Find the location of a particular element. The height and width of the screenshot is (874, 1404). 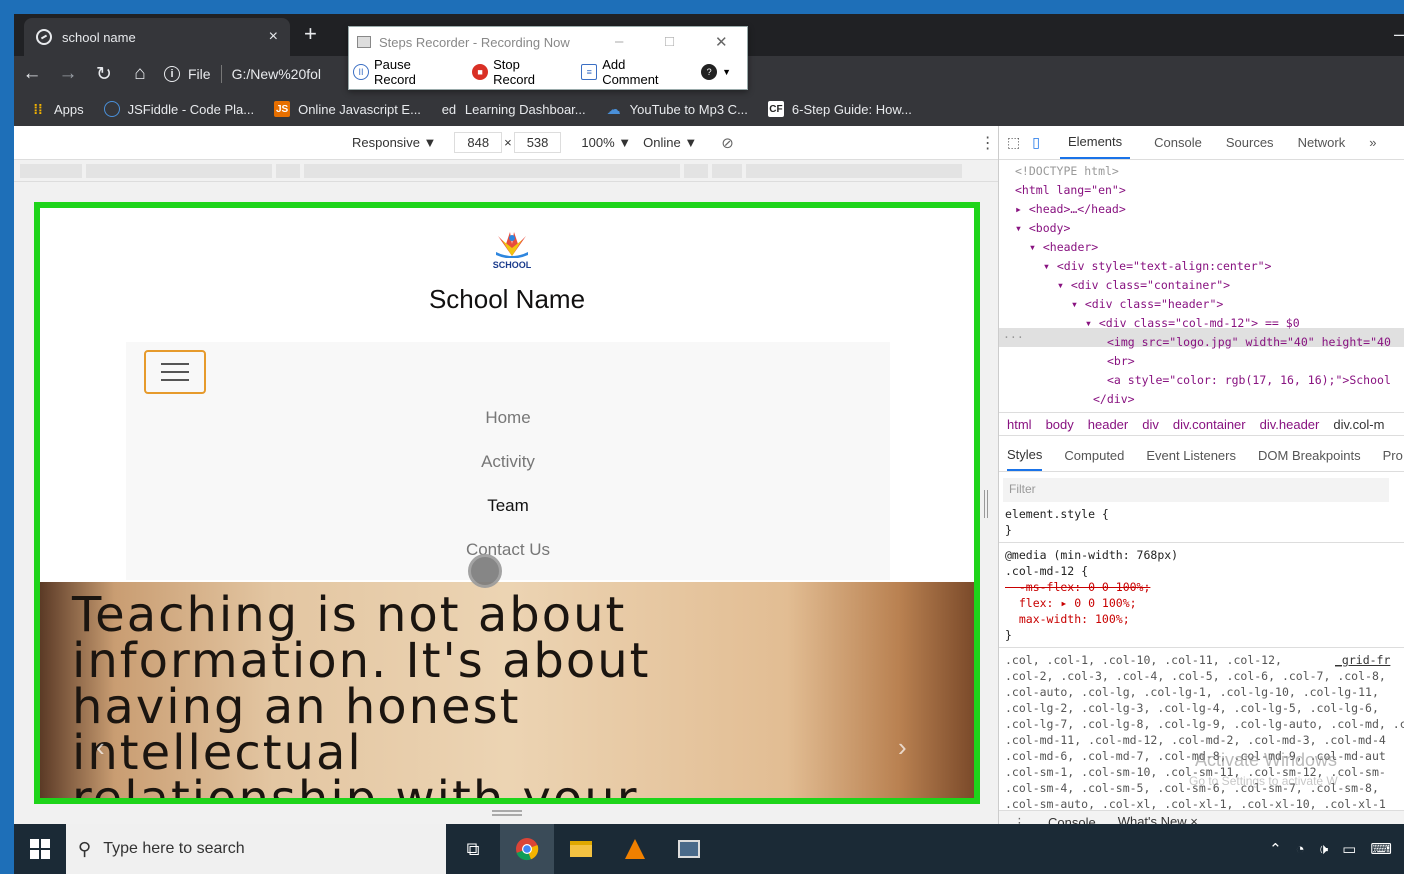

dom-line: <html lang="en"> is located at coordinates (1070, 190).